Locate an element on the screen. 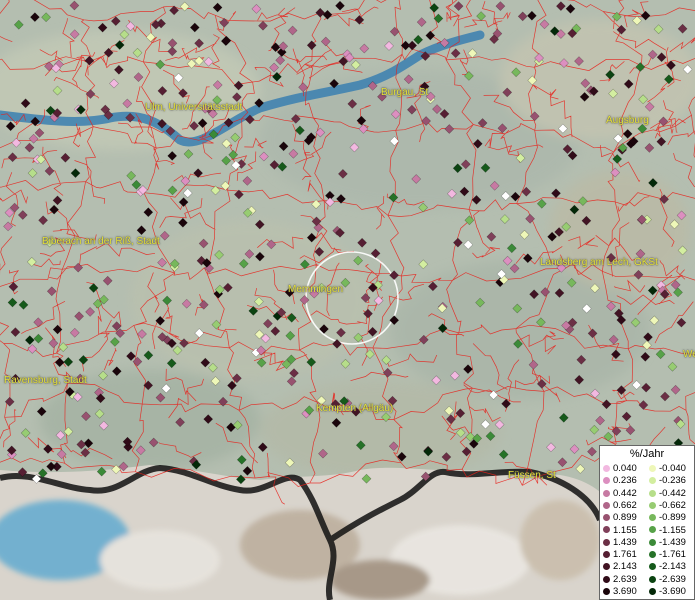 Image resolution: width=695 pixels, height=600 pixels. legend-value: 2.143 is located at coordinates (625, 567).